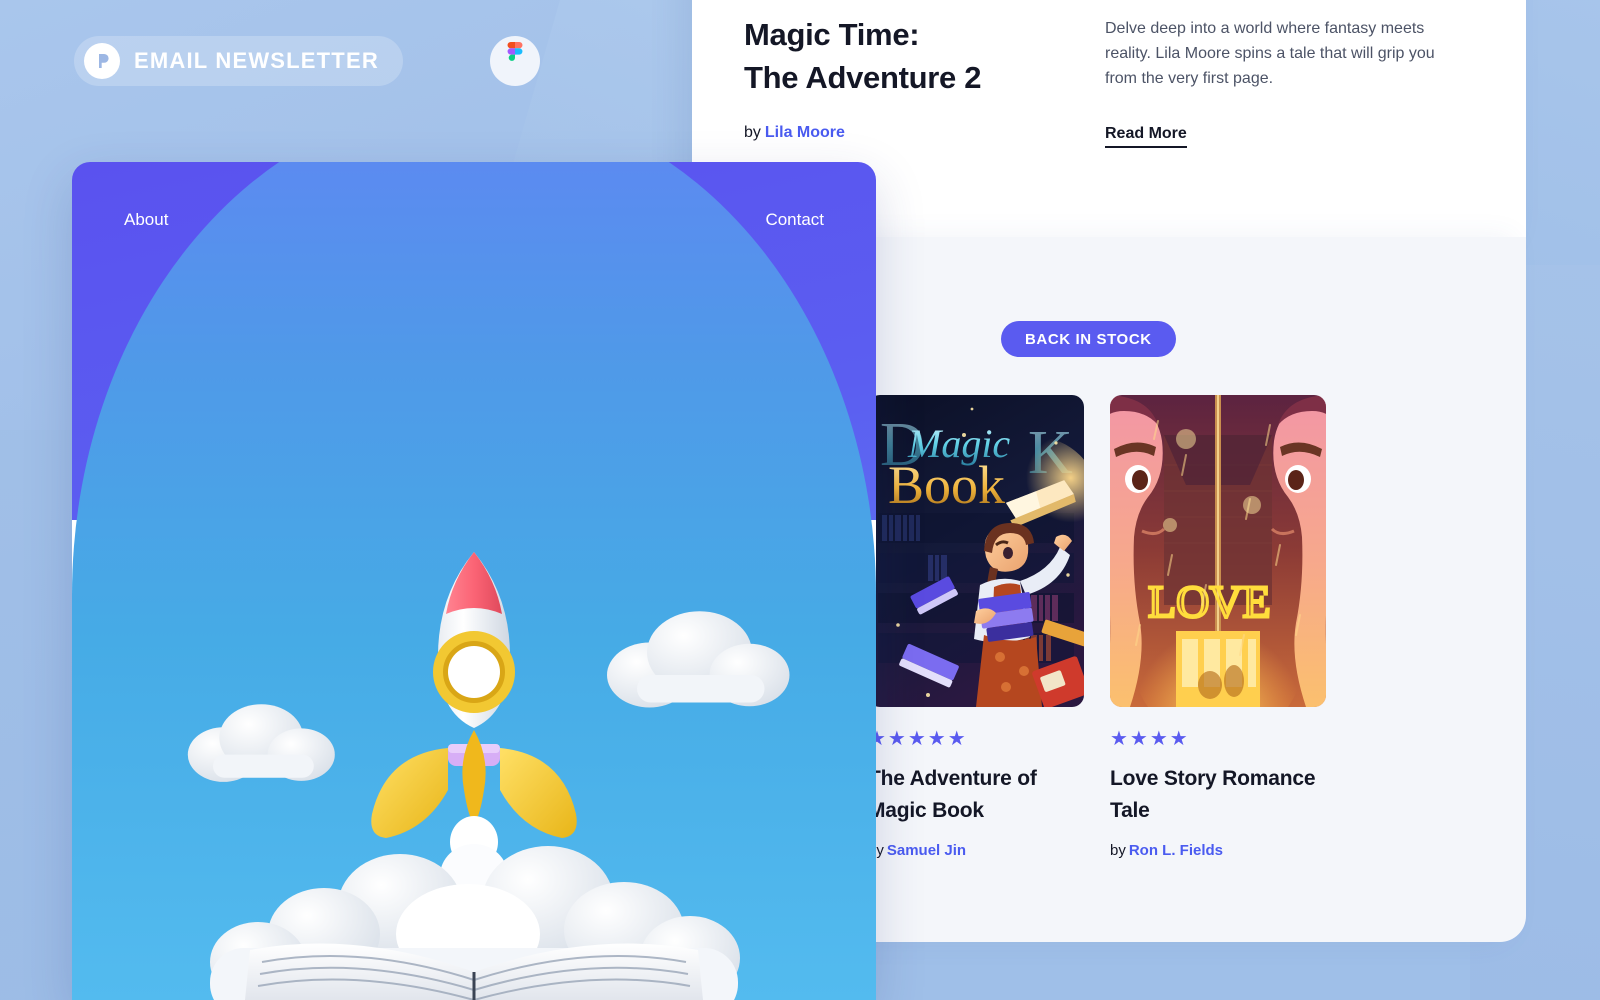 The image size is (1600, 1000). I want to click on article-author: Lila Moore, so click(805, 132).